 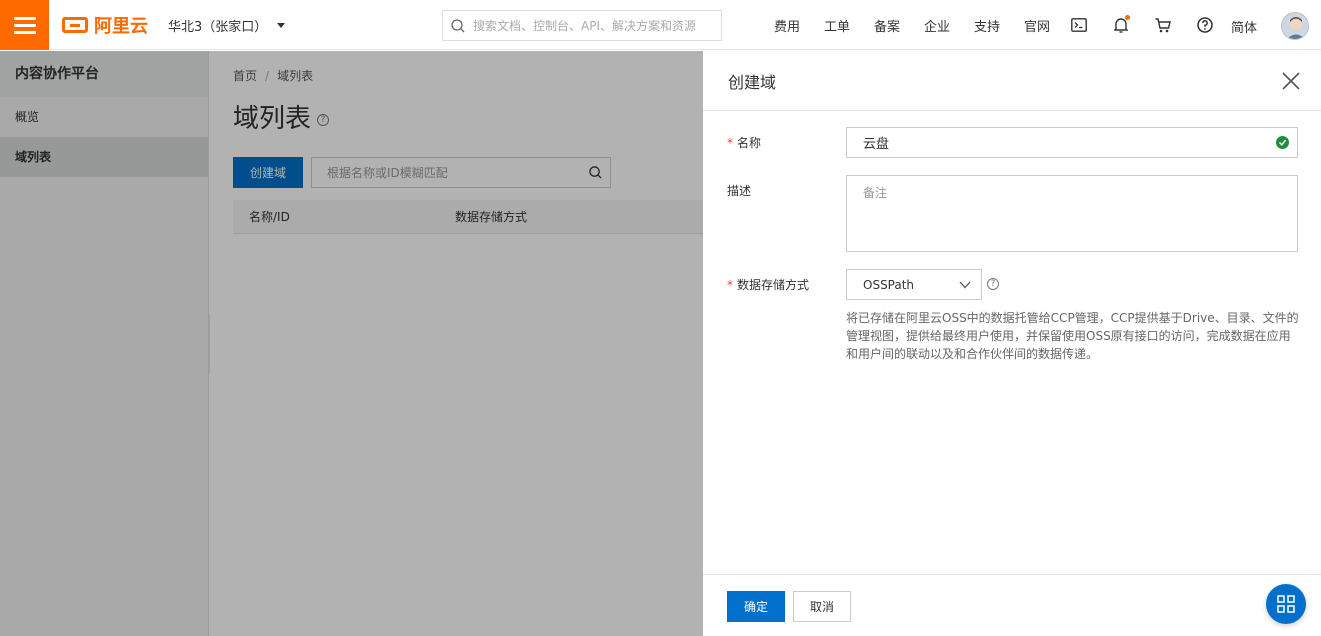 What do you see at coordinates (787, 25) in the screenshot?
I see `nav-fees: 费用` at bounding box center [787, 25].